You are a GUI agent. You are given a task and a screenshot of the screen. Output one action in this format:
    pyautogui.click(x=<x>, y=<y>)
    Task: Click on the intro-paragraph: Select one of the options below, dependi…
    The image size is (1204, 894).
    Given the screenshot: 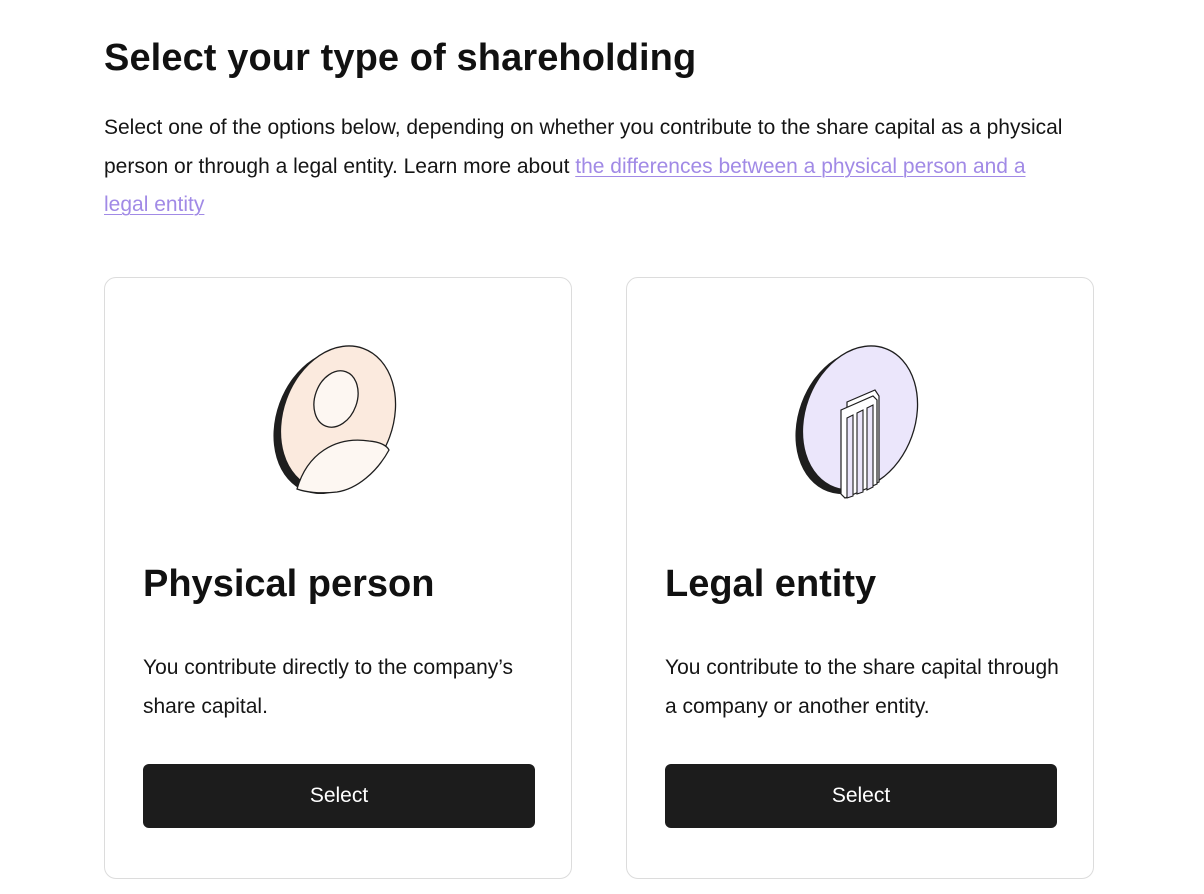 What is the action you would take?
    pyautogui.click(x=589, y=167)
    